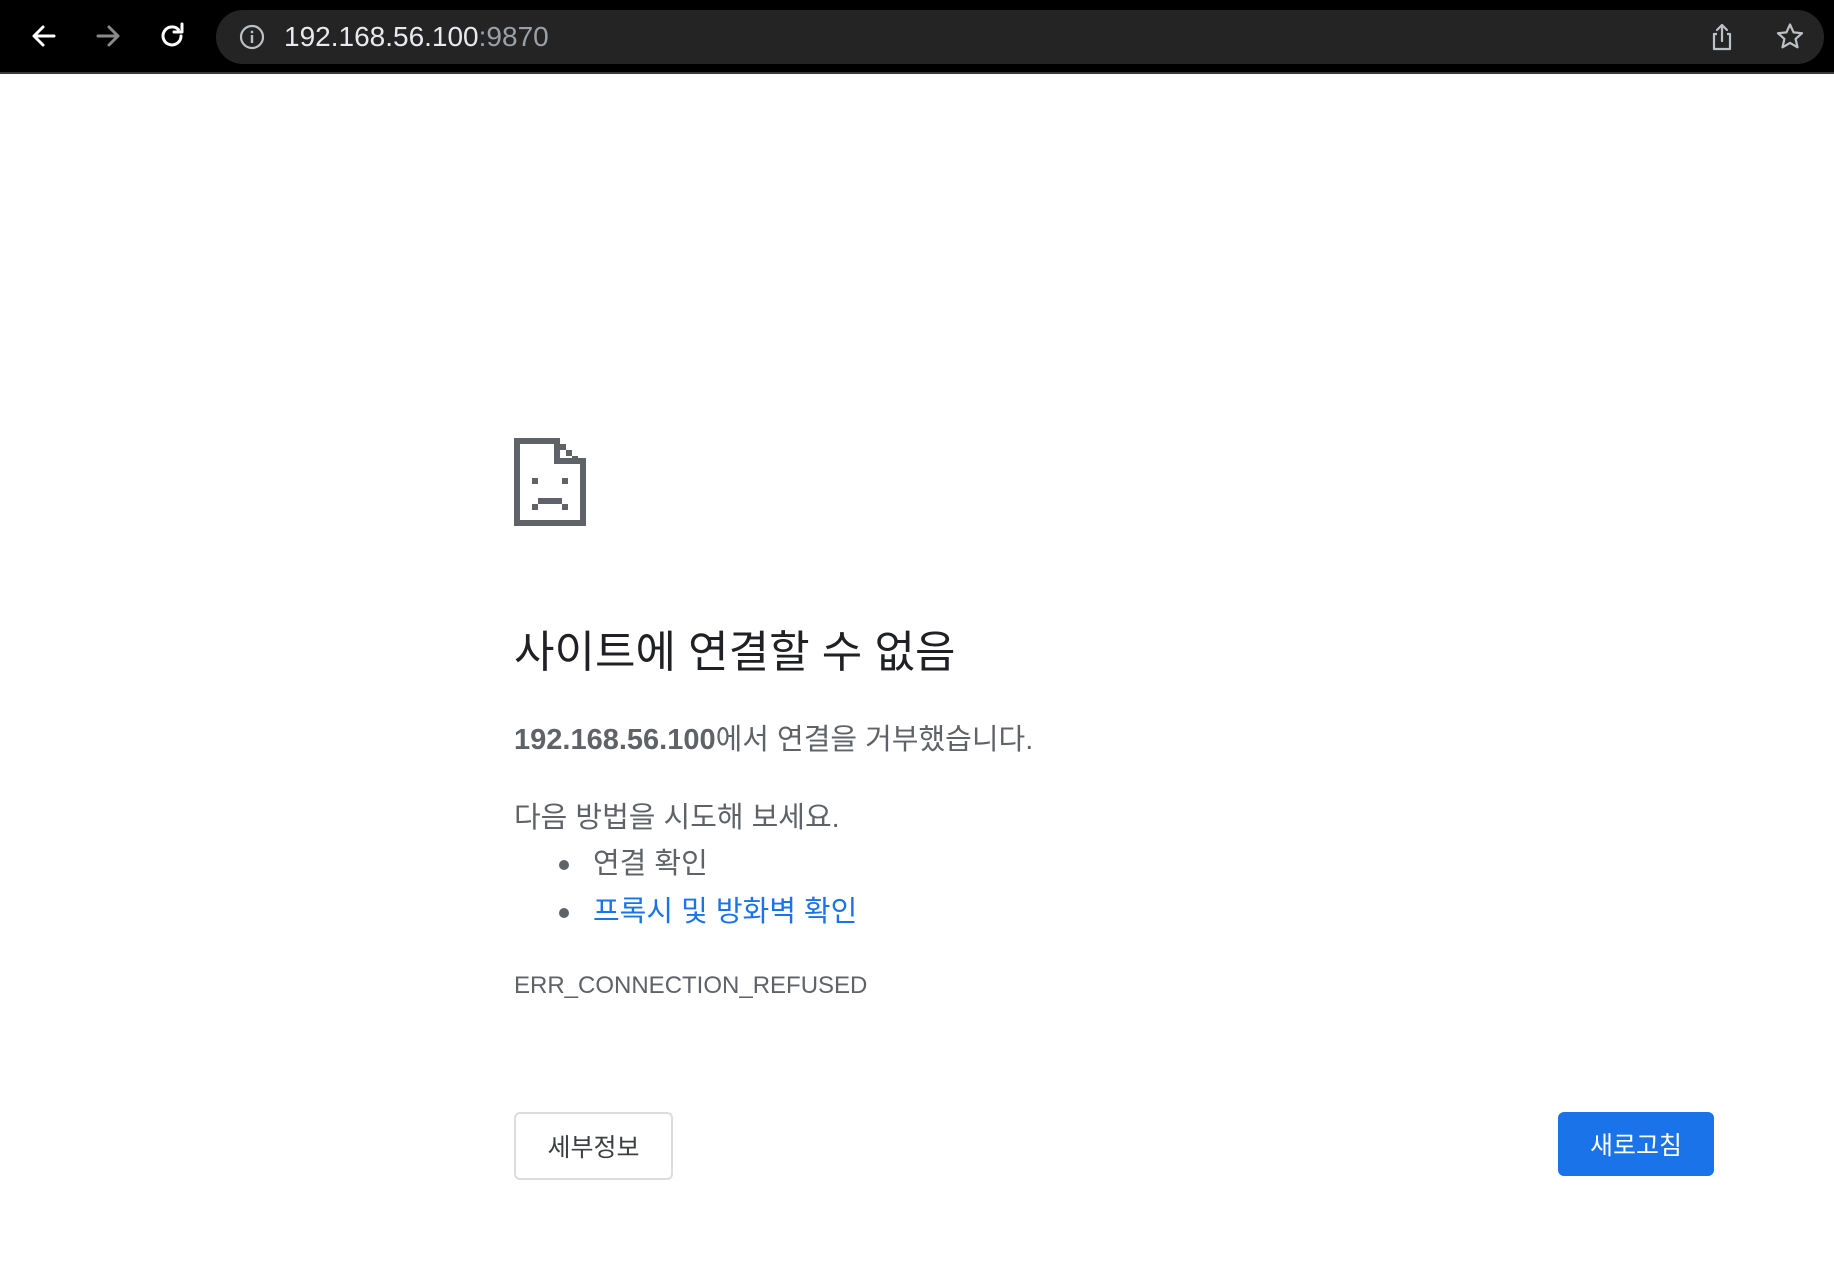  I want to click on url-text: 192.168.56.100:9870, so click(416, 37).